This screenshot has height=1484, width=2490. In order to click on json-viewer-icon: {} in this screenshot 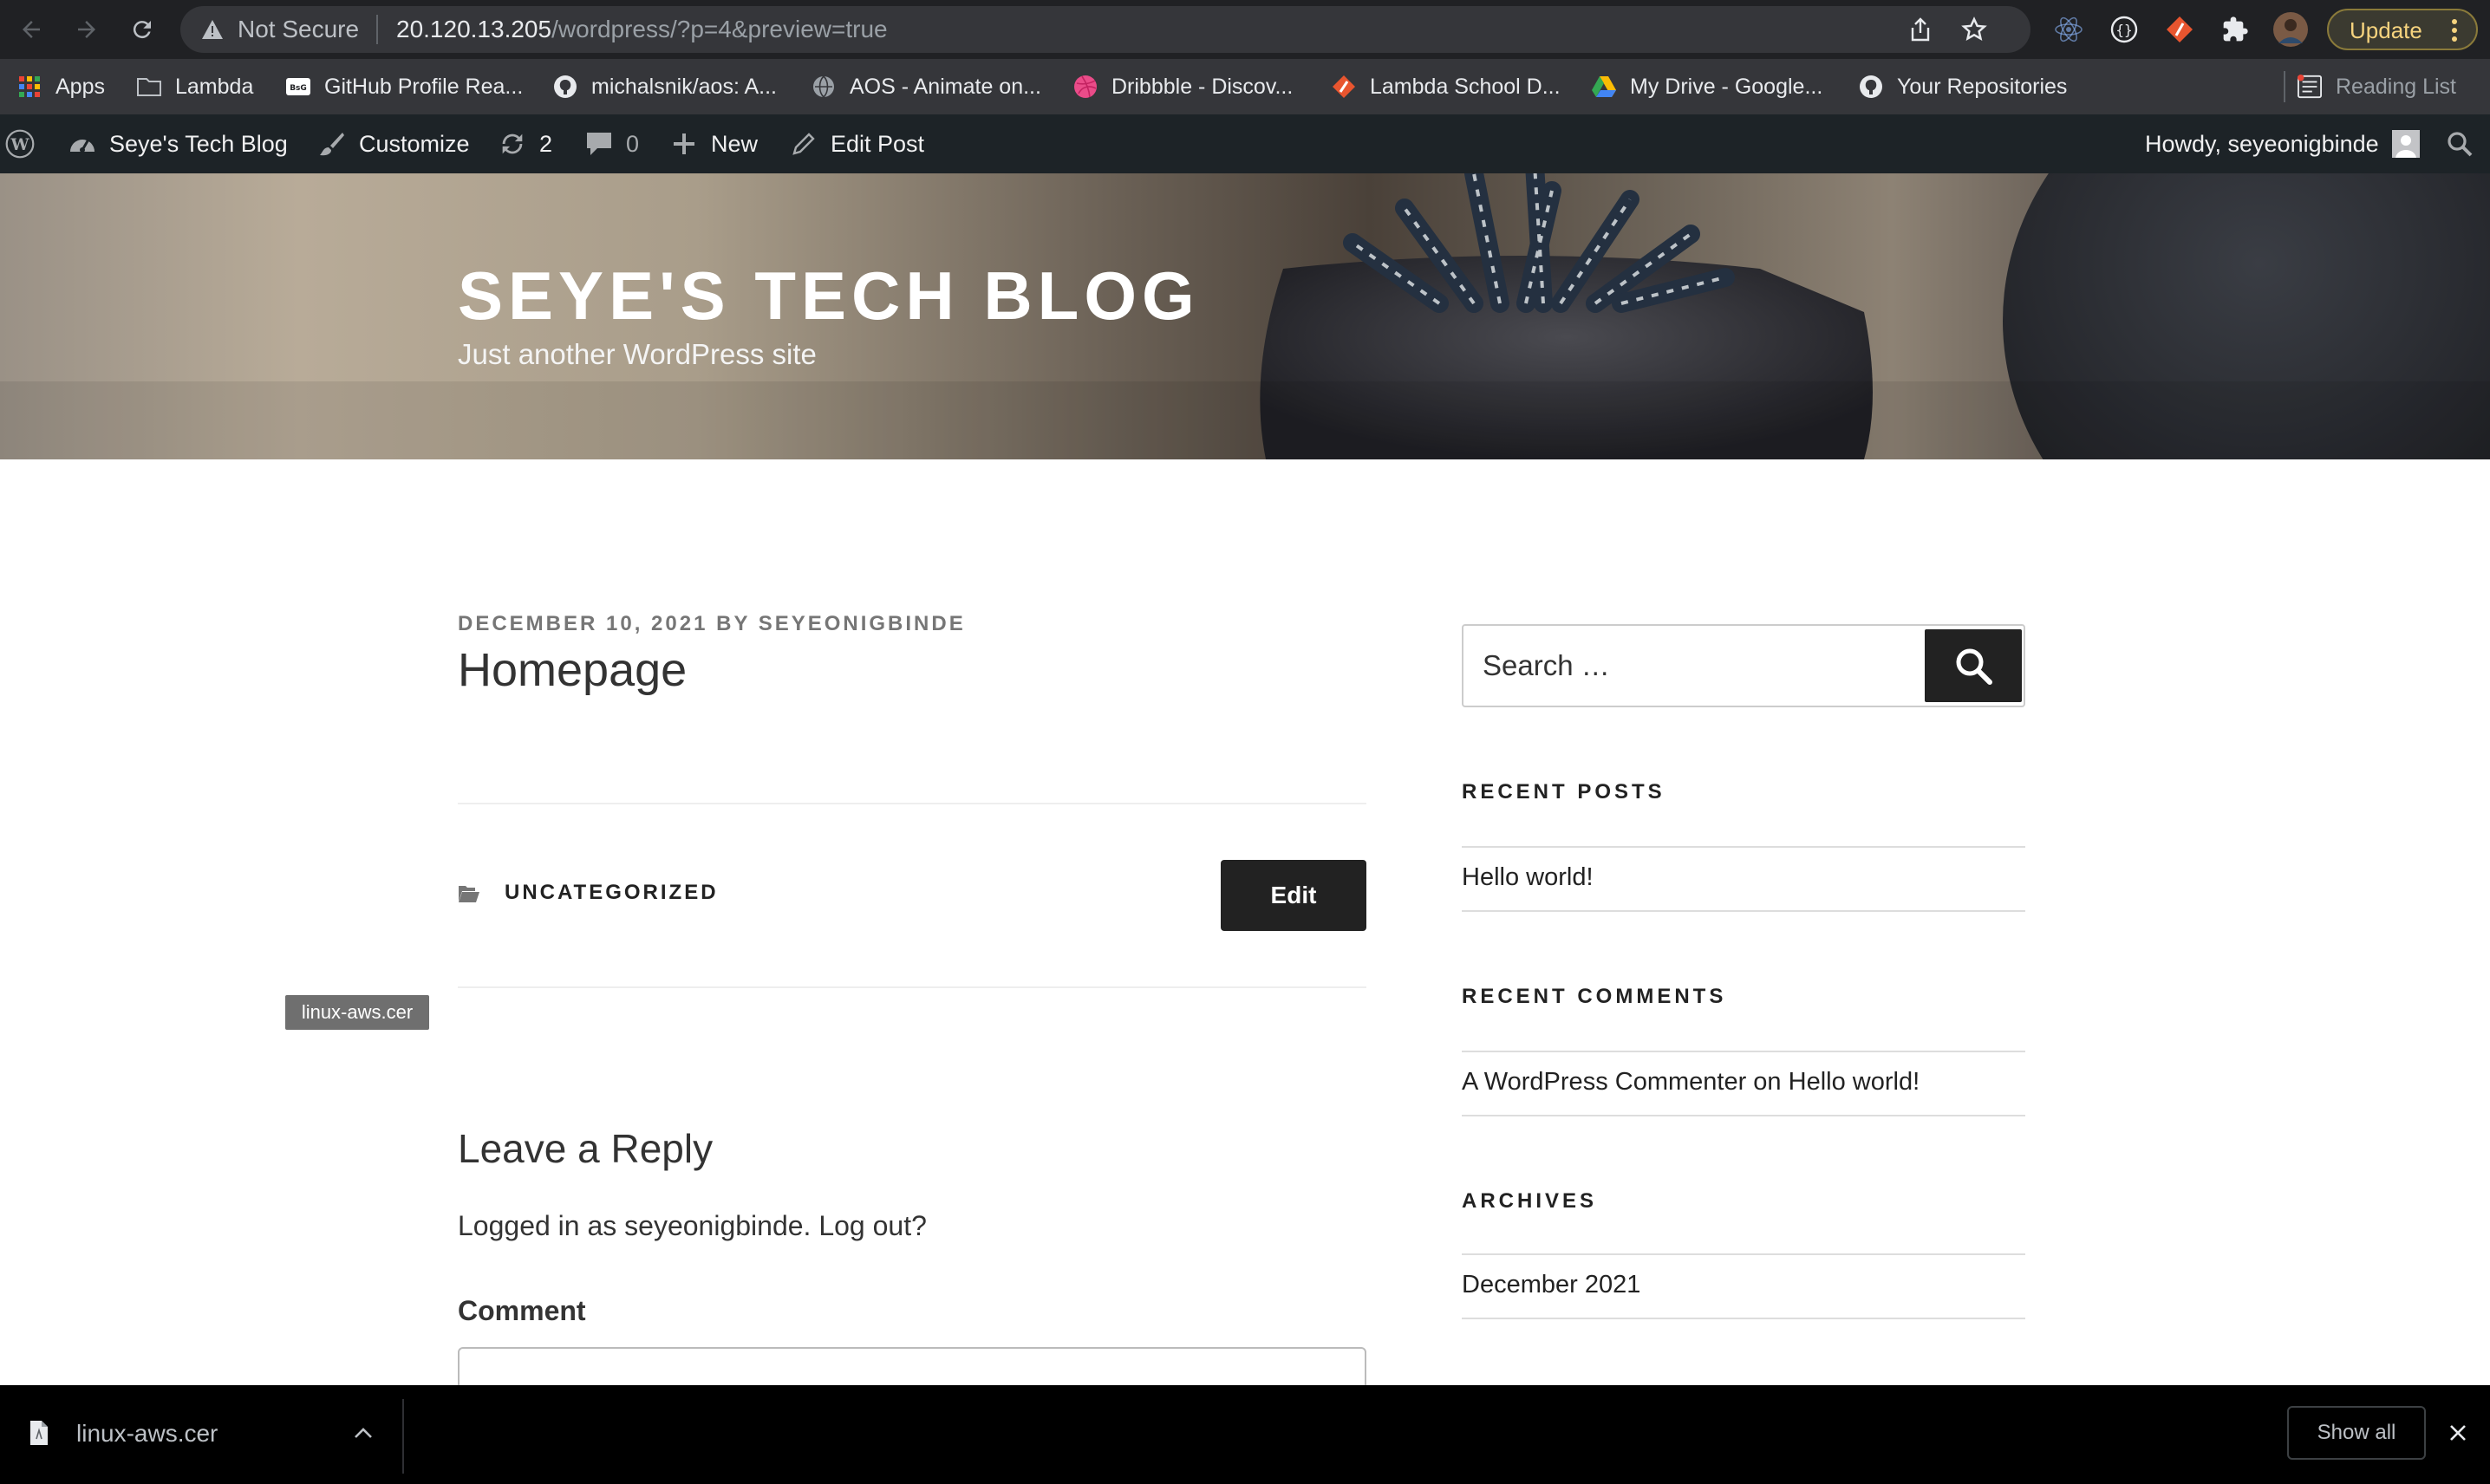, I will do `click(2124, 29)`.